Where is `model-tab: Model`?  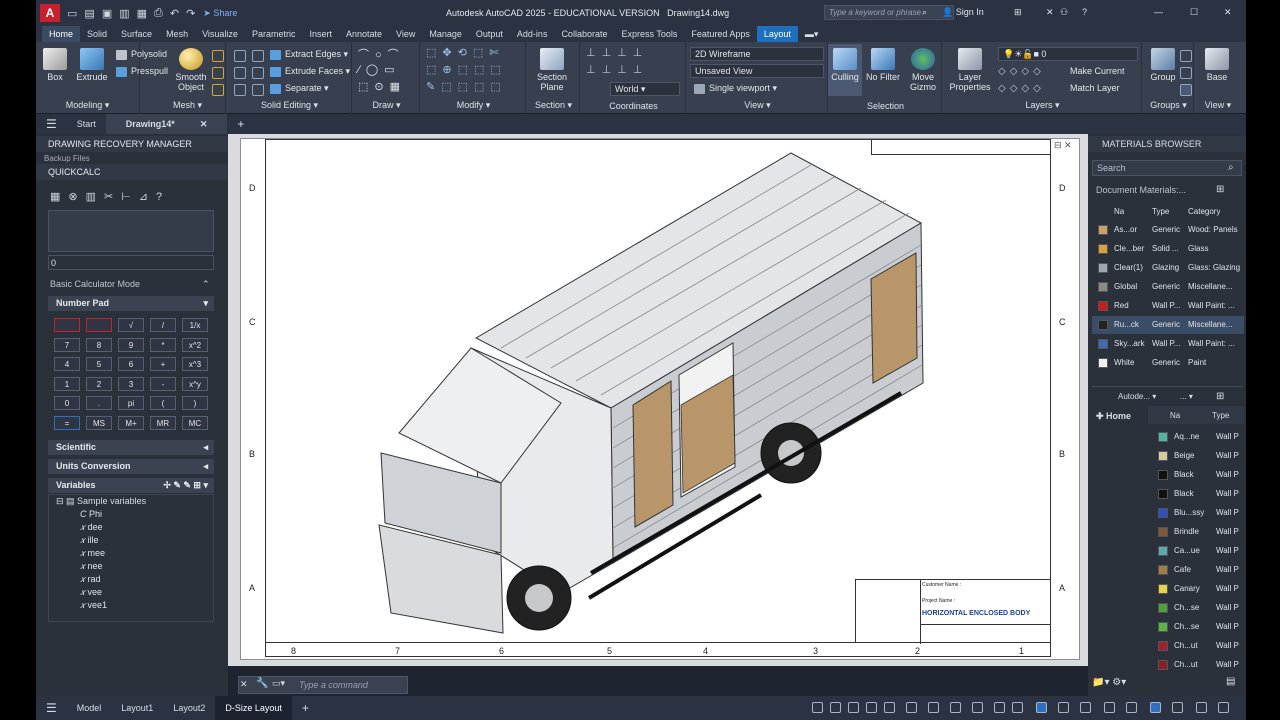
model-tab: Model is located at coordinates (89, 708).